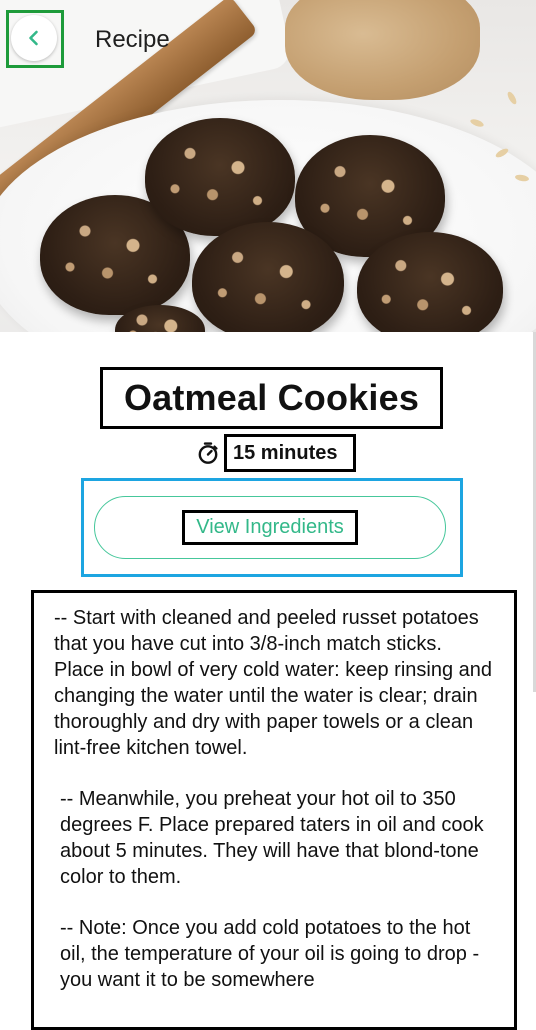 The height and width of the screenshot is (1030, 536). I want to click on header-title: Recipe, so click(132, 39).